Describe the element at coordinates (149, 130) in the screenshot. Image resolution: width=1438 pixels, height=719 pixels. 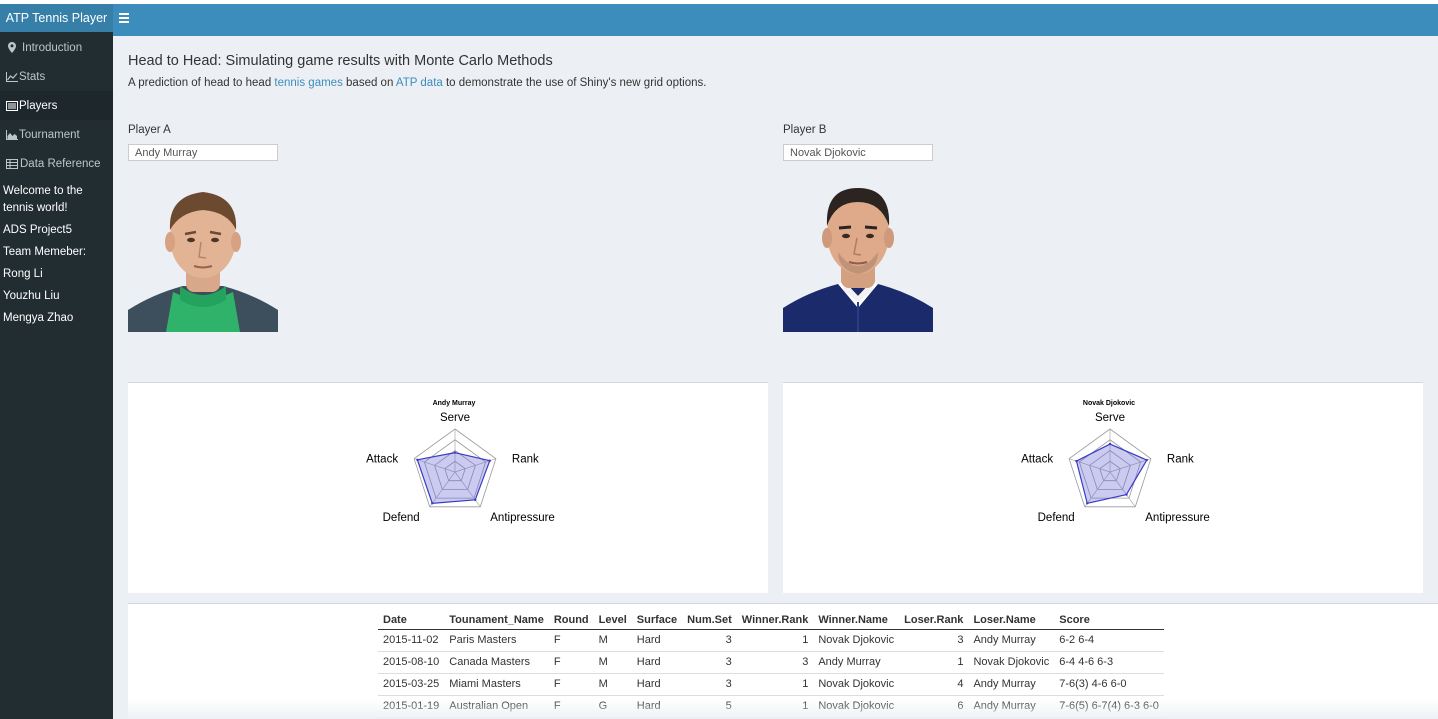
I see `player-a-label: Player A` at that location.